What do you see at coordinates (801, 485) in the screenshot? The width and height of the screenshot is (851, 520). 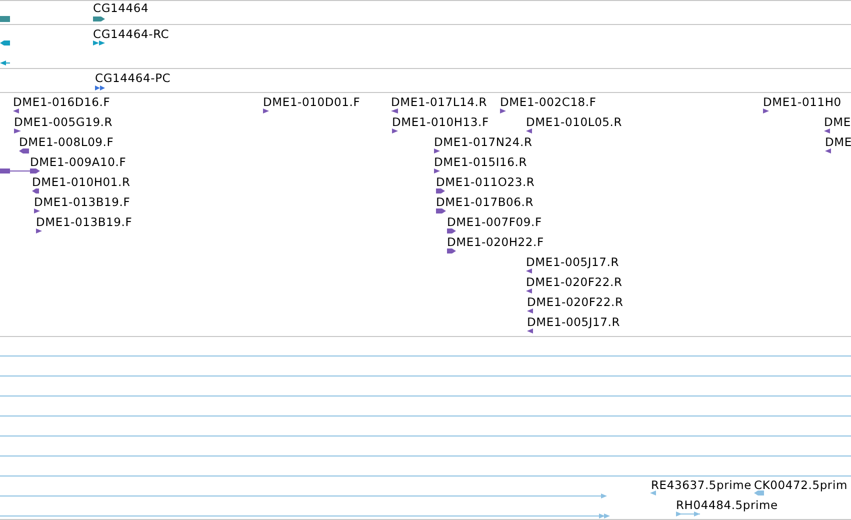 I see `feature-label: CK00472.5prim` at bounding box center [801, 485].